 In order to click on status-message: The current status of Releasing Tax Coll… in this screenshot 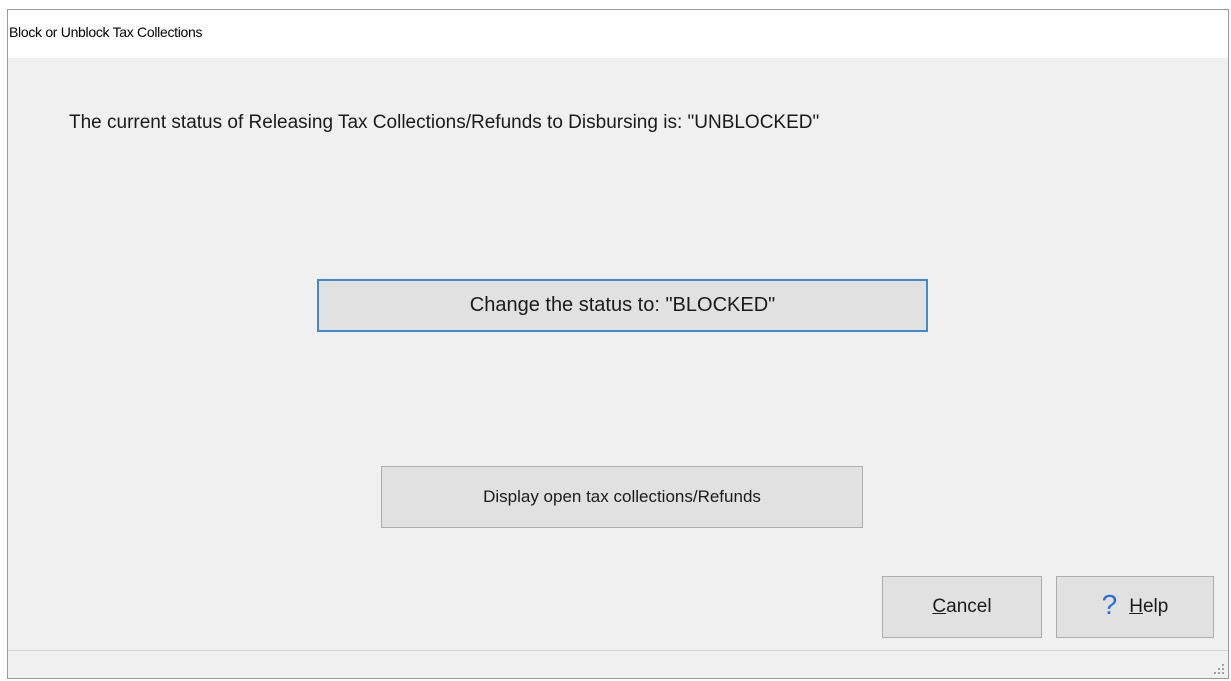, I will do `click(444, 122)`.